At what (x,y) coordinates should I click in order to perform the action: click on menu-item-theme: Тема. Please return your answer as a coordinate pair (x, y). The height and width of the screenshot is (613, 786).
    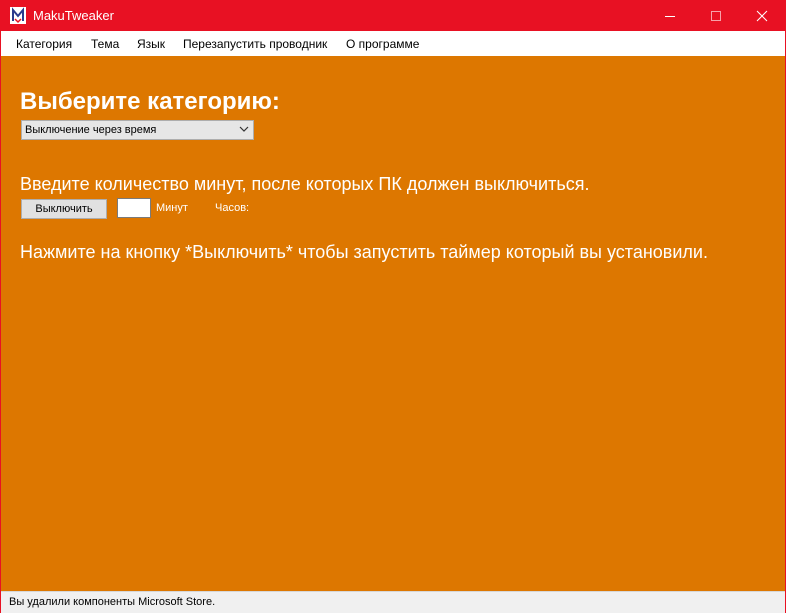
    Looking at the image, I should click on (105, 44).